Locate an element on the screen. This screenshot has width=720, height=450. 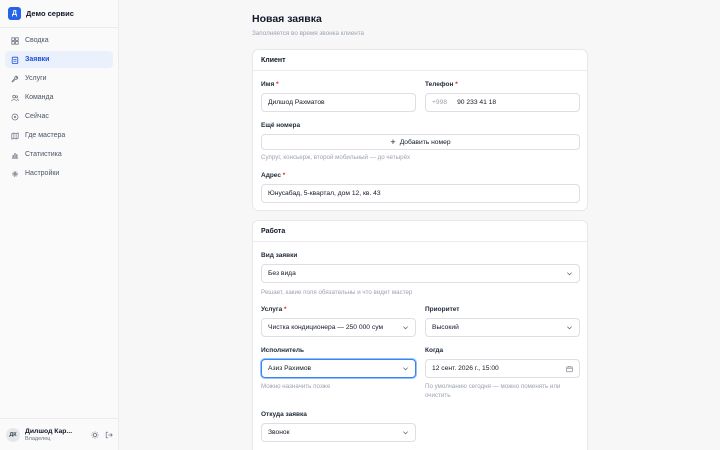
sidebar-item-requests: Заявки is located at coordinates (59, 59).